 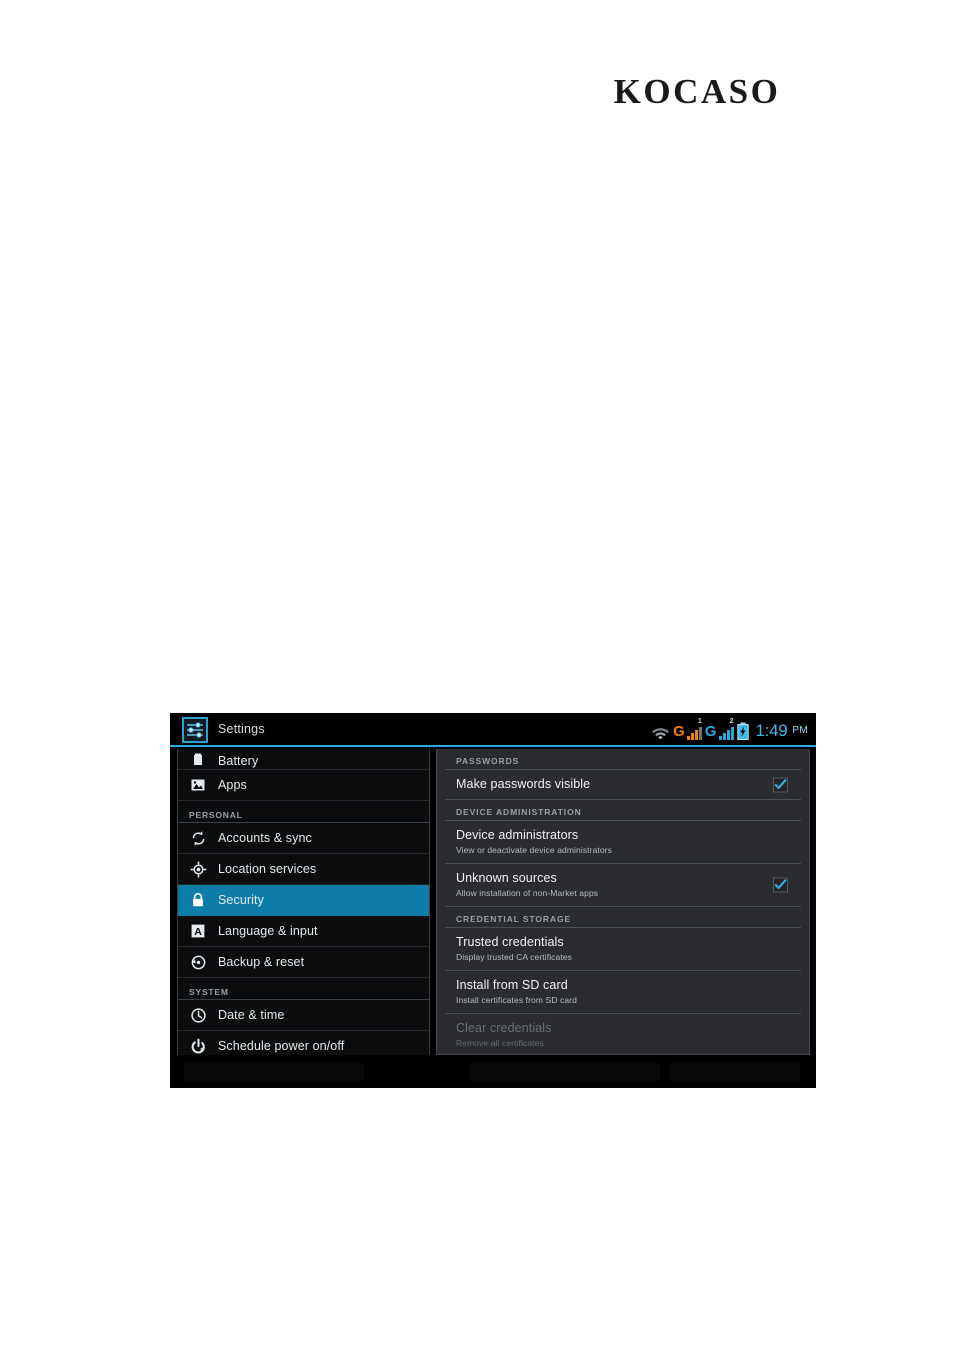 I want to click on section-header-passwords: PASSWORDS, so click(x=623, y=759).